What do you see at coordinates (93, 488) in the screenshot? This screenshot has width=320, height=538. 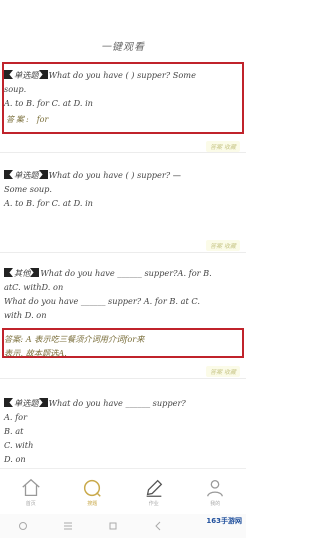 I see `search-icon` at bounding box center [93, 488].